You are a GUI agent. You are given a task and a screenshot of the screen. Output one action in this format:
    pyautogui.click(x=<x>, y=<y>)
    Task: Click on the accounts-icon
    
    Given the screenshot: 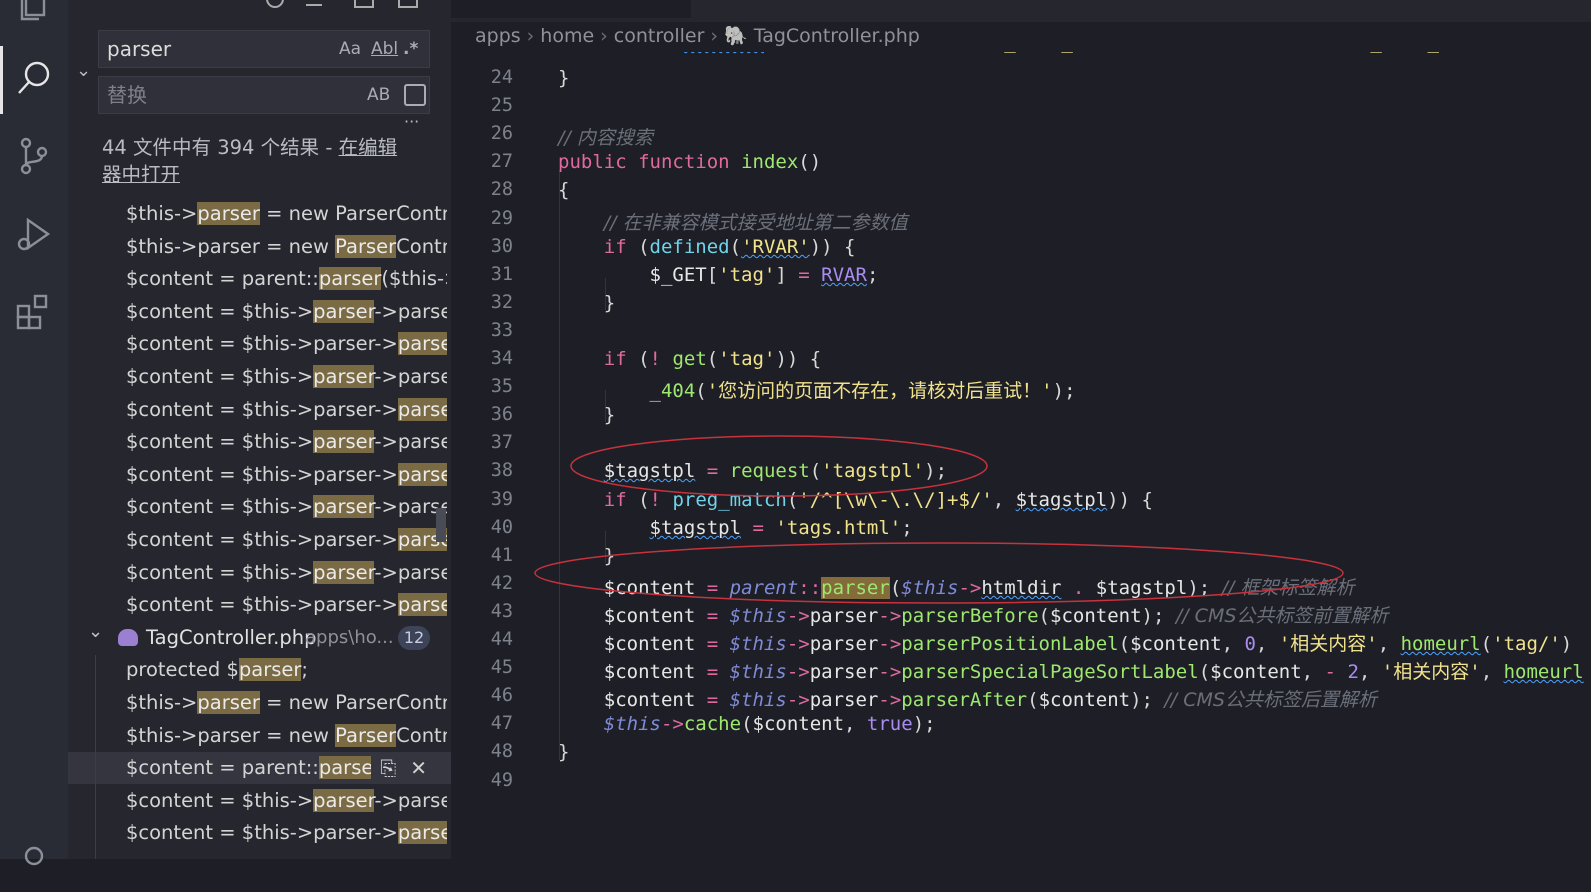 What is the action you would take?
    pyautogui.click(x=34, y=856)
    